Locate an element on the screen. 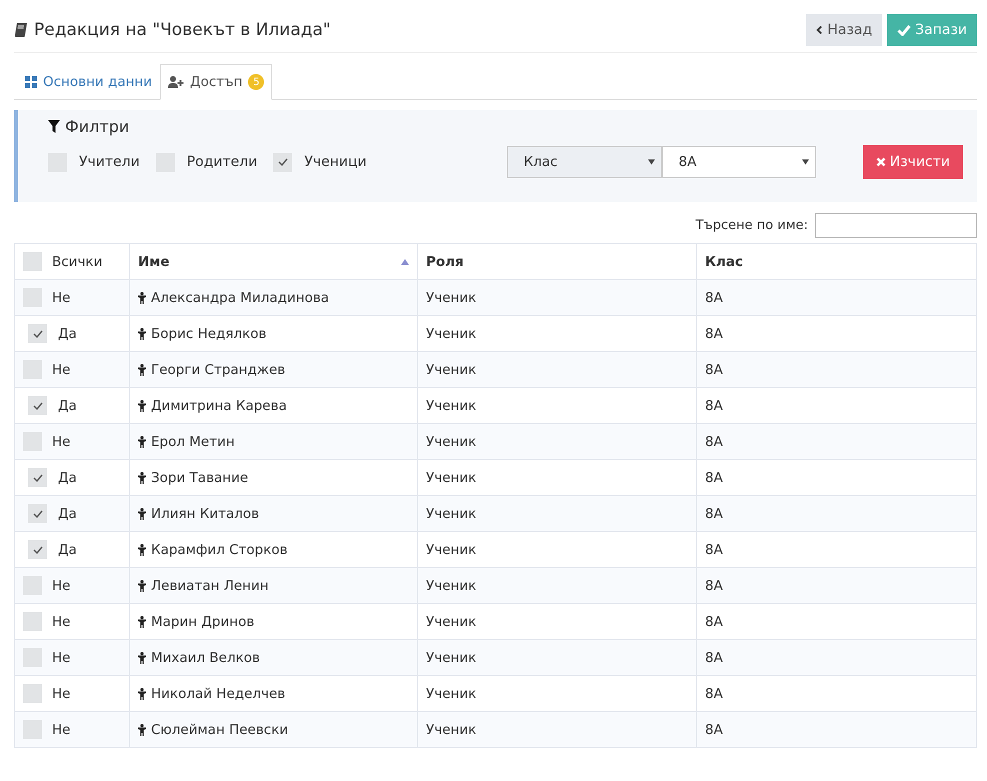 The width and height of the screenshot is (987, 781). table-cell: Николай Неделчев is located at coordinates (218, 694).